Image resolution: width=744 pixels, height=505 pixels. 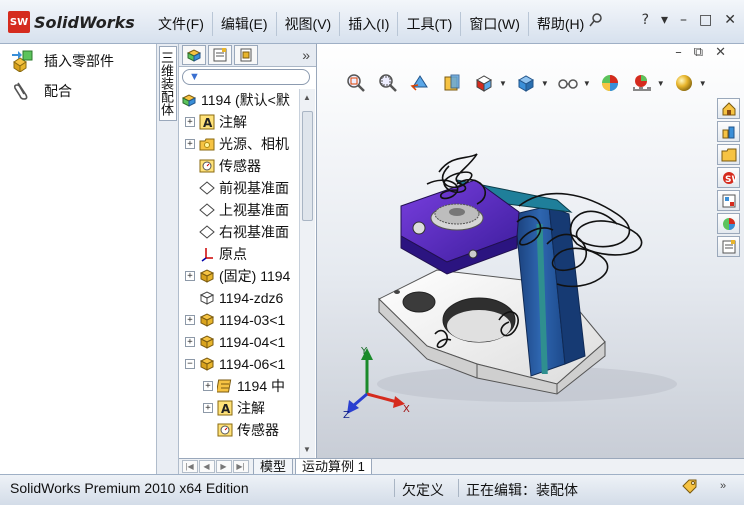 What do you see at coordinates (306, 55) in the screenshot?
I see `more-tabs-icon: »` at bounding box center [306, 55].